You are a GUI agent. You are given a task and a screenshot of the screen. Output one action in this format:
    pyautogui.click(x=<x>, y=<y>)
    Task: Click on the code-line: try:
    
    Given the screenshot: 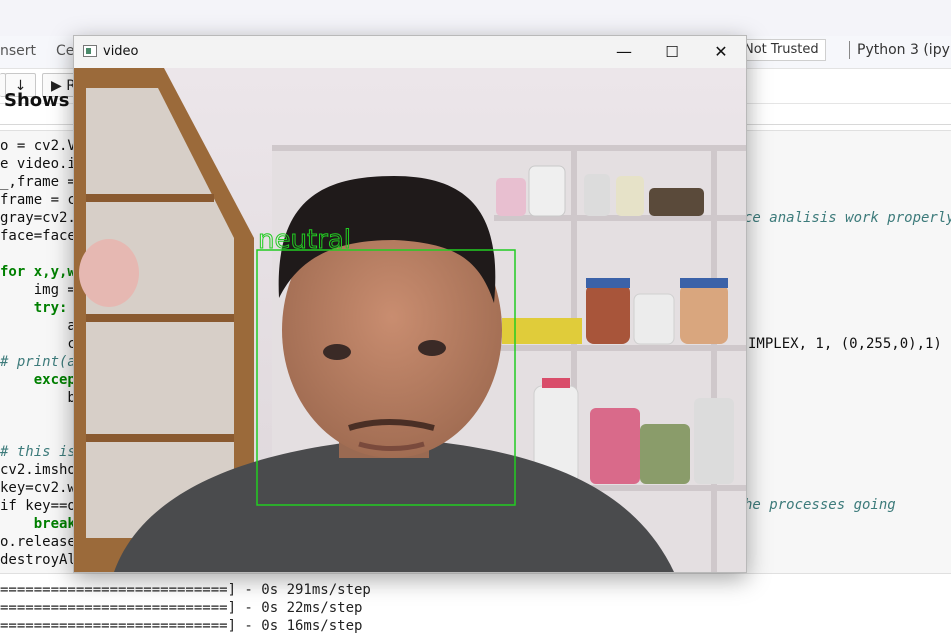 What is the action you would take?
    pyautogui.click(x=34, y=308)
    